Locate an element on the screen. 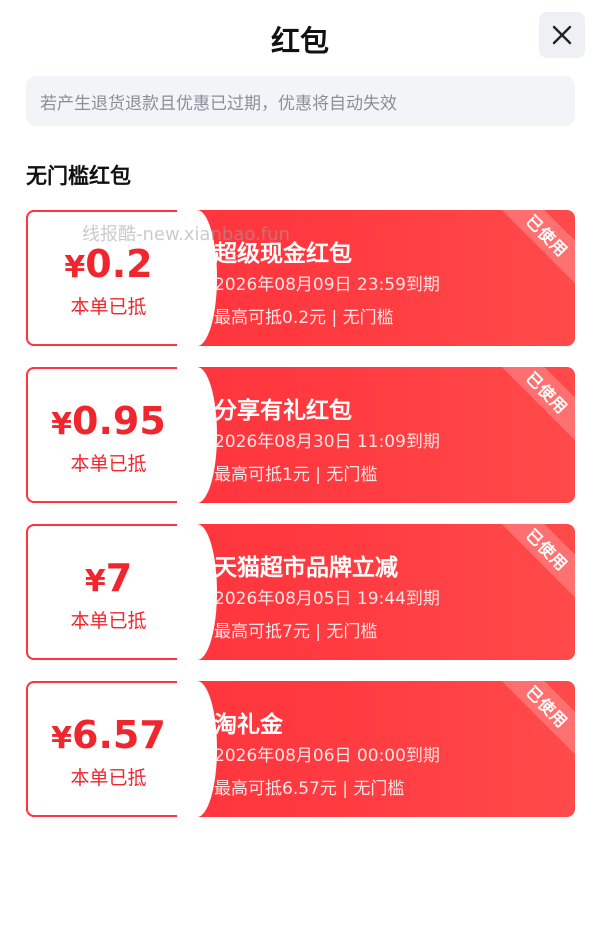 This screenshot has height=931, width=600. coupon-name: 分享有礼红包 is located at coordinates (283, 411).